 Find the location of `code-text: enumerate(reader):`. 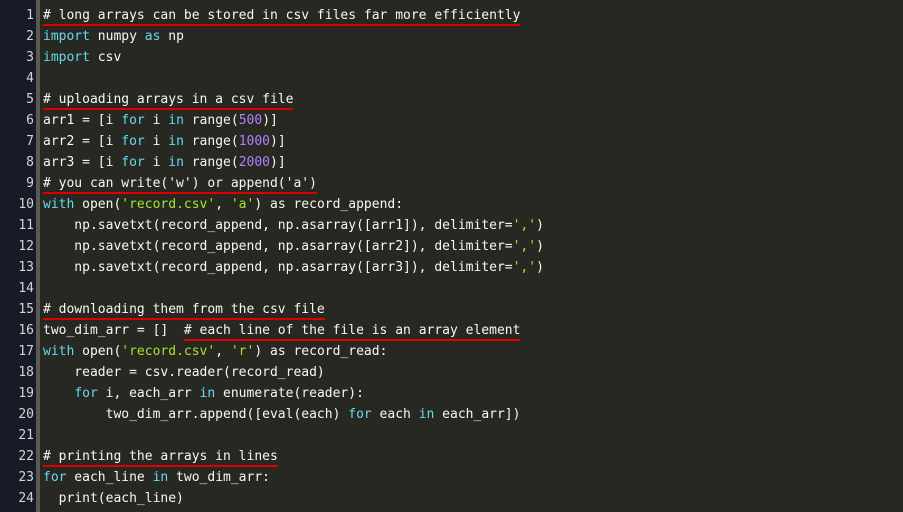

code-text: enumerate(reader): is located at coordinates (289, 393).